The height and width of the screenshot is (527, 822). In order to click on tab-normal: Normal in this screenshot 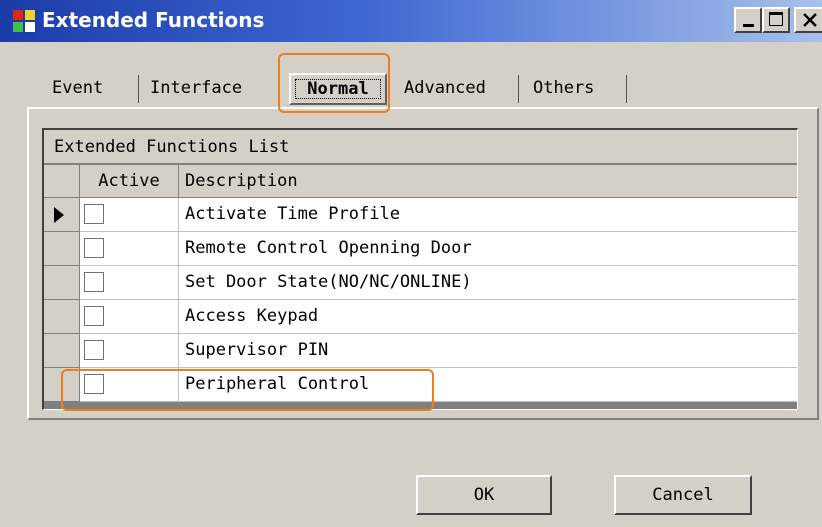, I will do `click(338, 89)`.